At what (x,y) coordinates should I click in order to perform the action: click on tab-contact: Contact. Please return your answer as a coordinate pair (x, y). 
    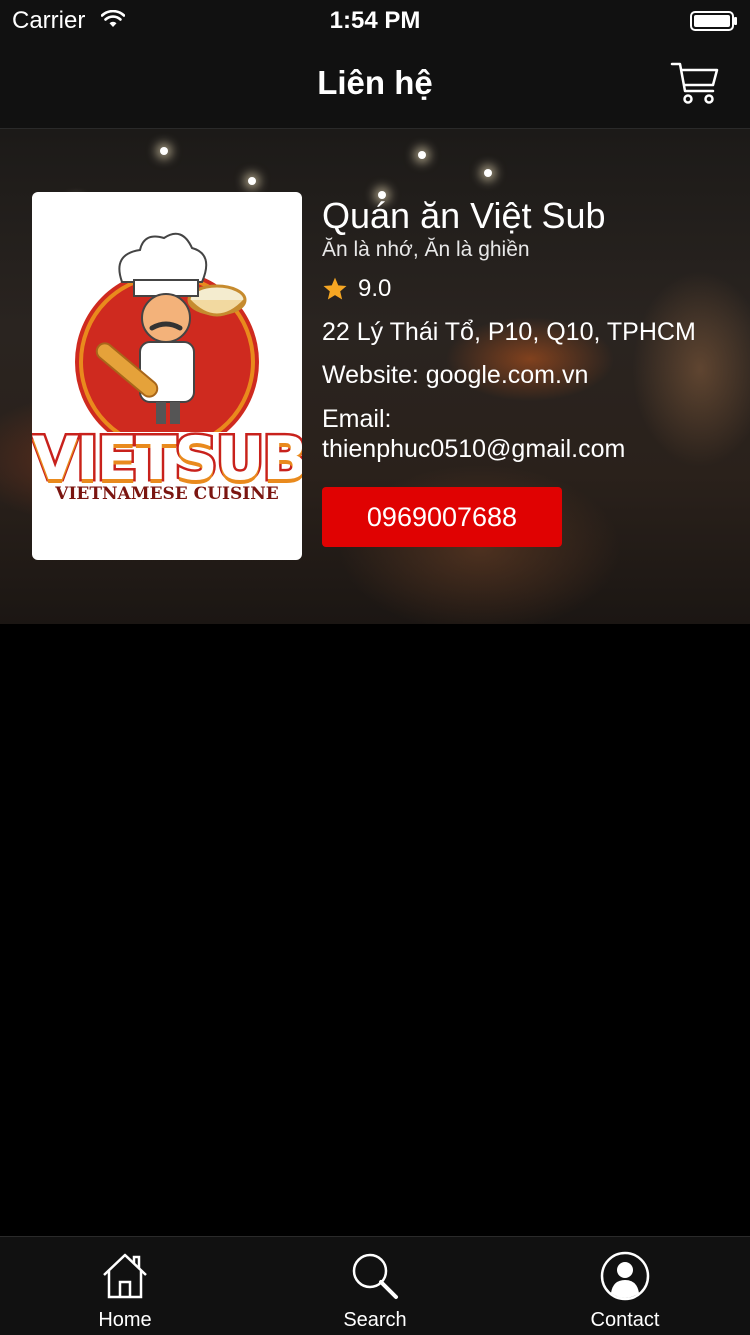
    Looking at the image, I should click on (625, 1286).